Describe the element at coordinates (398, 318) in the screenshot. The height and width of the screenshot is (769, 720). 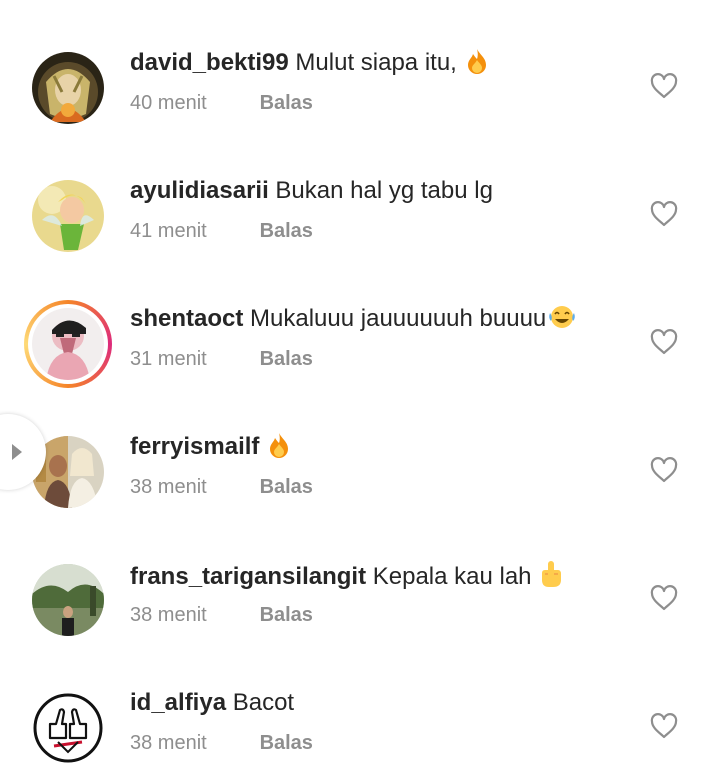
I see `comment-body: Mukaluuu jauuuuuuh buuuu` at that location.